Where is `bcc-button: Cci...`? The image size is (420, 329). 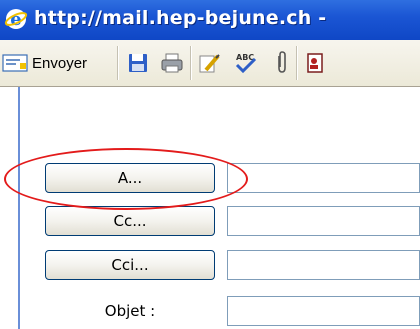
bcc-button: Cci... is located at coordinates (130, 265).